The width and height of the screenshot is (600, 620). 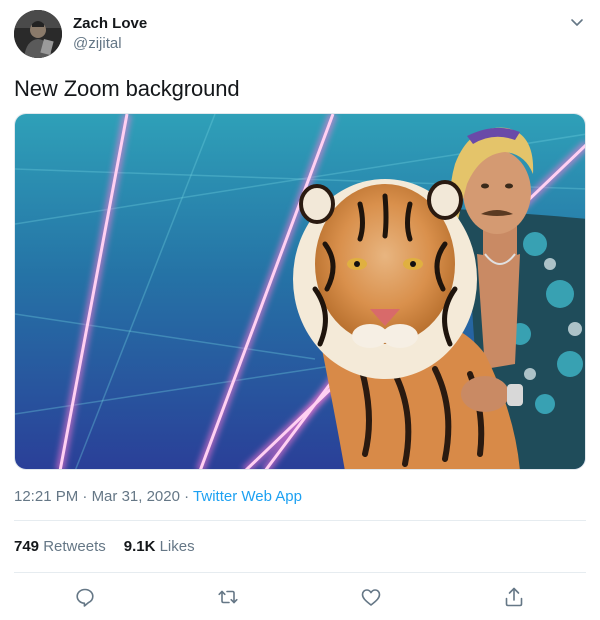 What do you see at coordinates (228, 597) in the screenshot?
I see `retweet-icon` at bounding box center [228, 597].